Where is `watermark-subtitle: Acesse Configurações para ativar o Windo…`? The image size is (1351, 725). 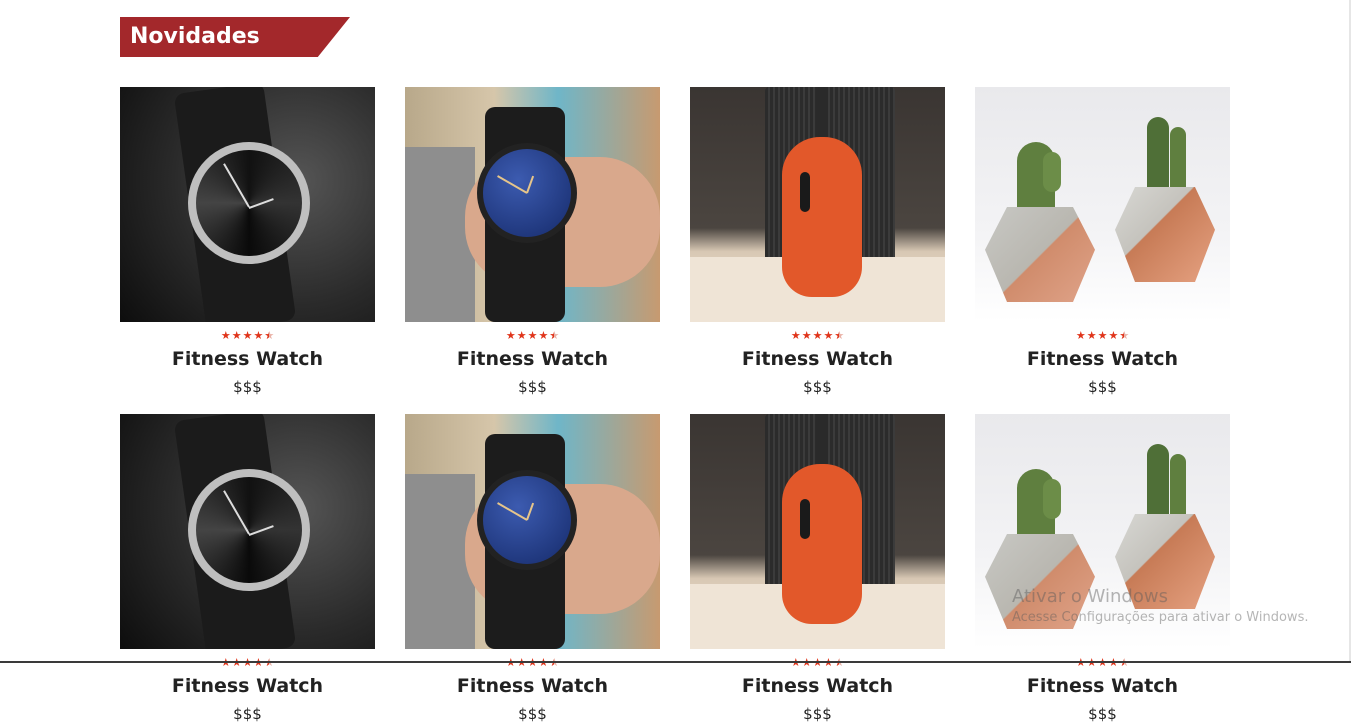 watermark-subtitle: Acesse Configurações para ativar o Windo… is located at coordinates (1160, 617).